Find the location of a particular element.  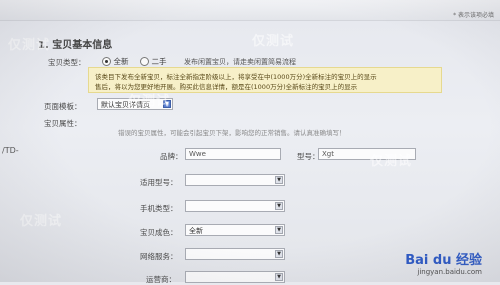

baidu-jingyan-watermark: Bai du 经验 jingyan.baidu.com is located at coordinates (443, 262).